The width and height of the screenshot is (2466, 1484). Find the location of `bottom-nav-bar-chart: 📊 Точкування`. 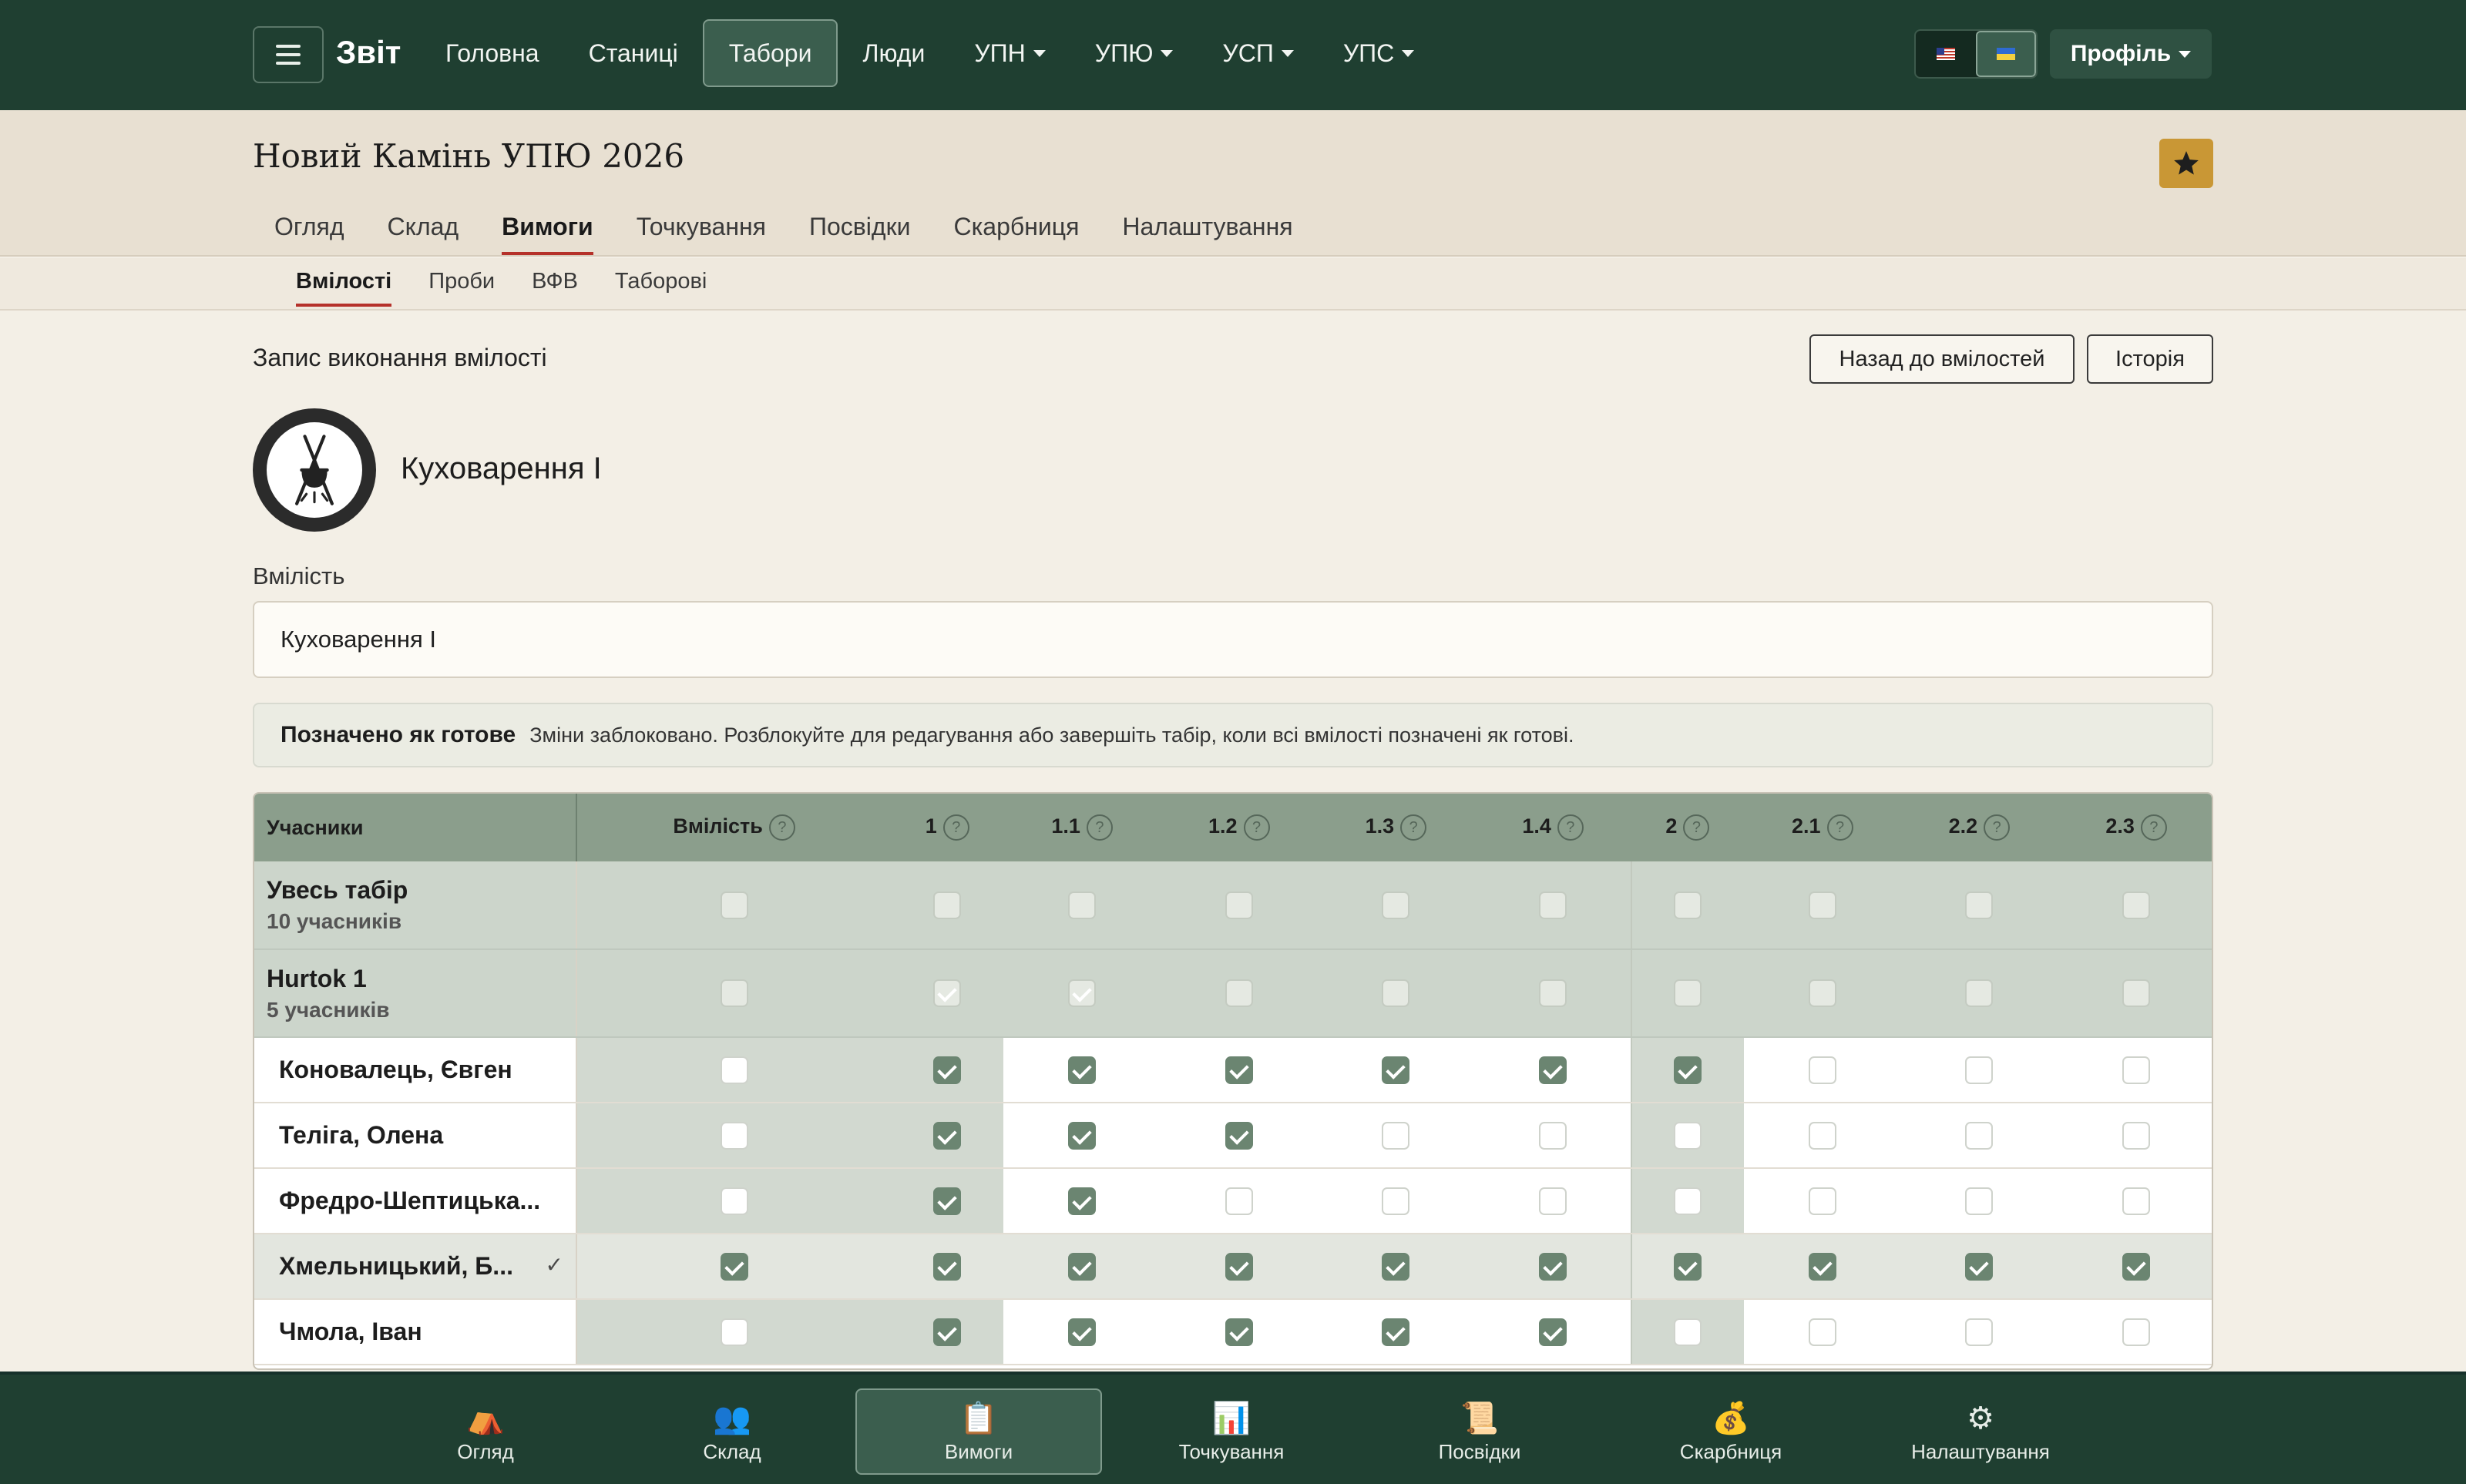

bottom-nav-bar-chart: 📊 Точкування is located at coordinates (1231, 1431).